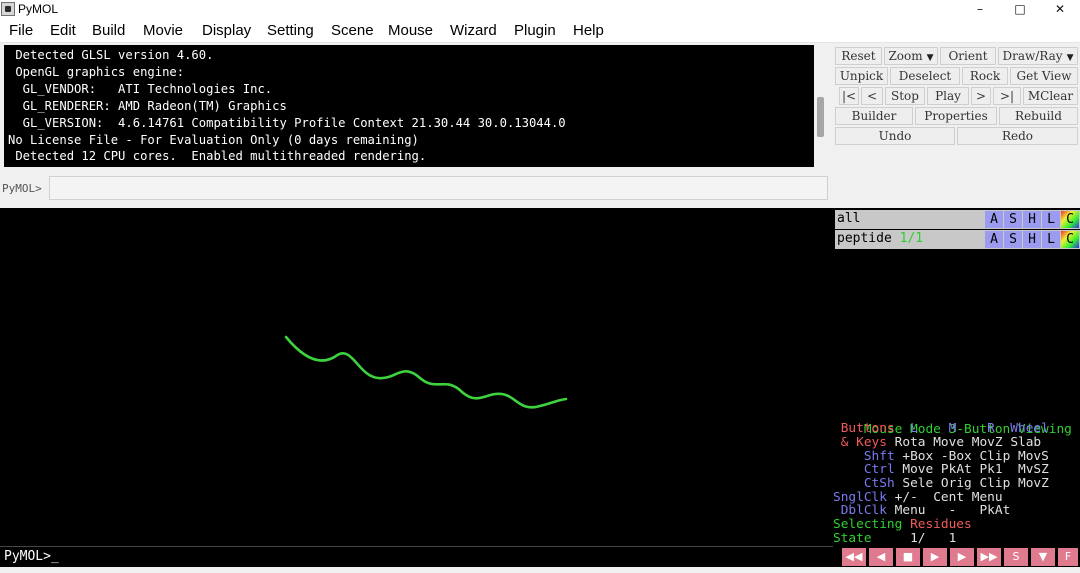  I want to click on menu-display: Display, so click(226, 30).